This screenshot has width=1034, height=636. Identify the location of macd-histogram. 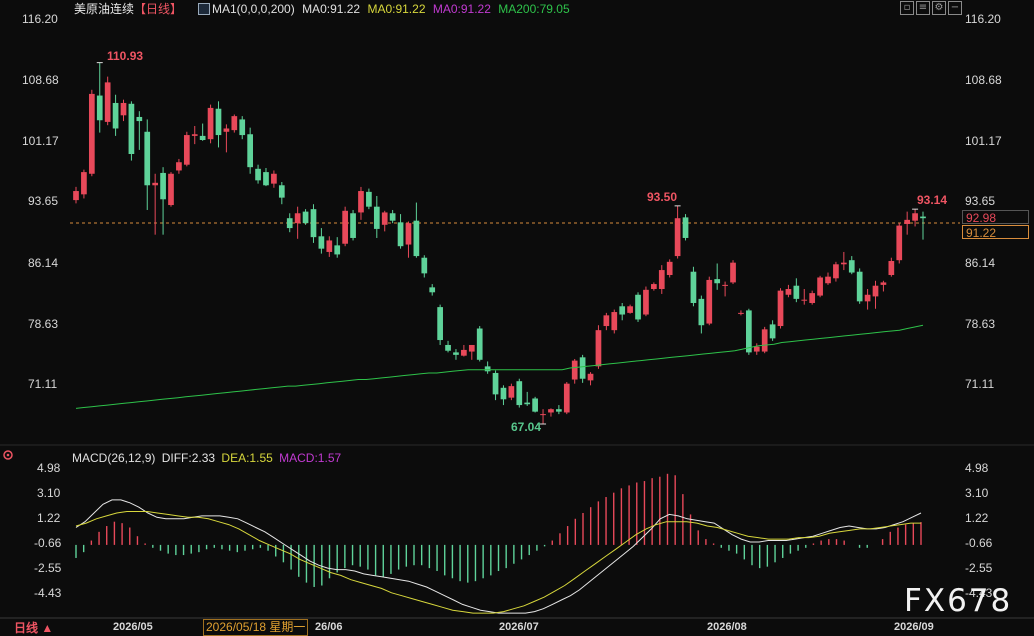
(498, 530).